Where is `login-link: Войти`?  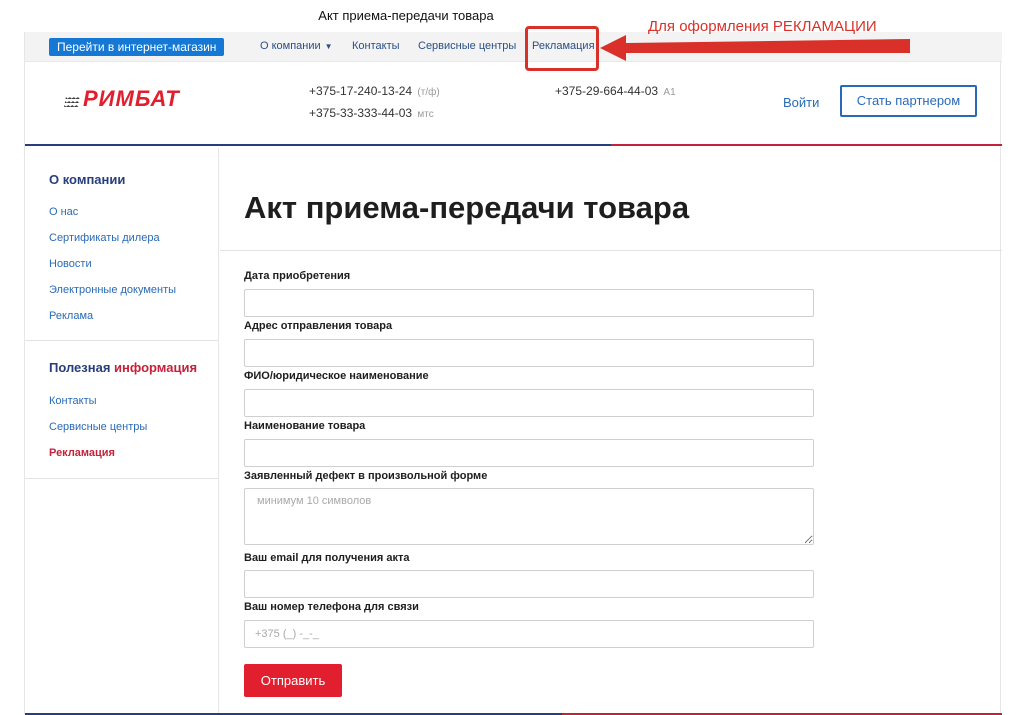 login-link: Войти is located at coordinates (801, 102).